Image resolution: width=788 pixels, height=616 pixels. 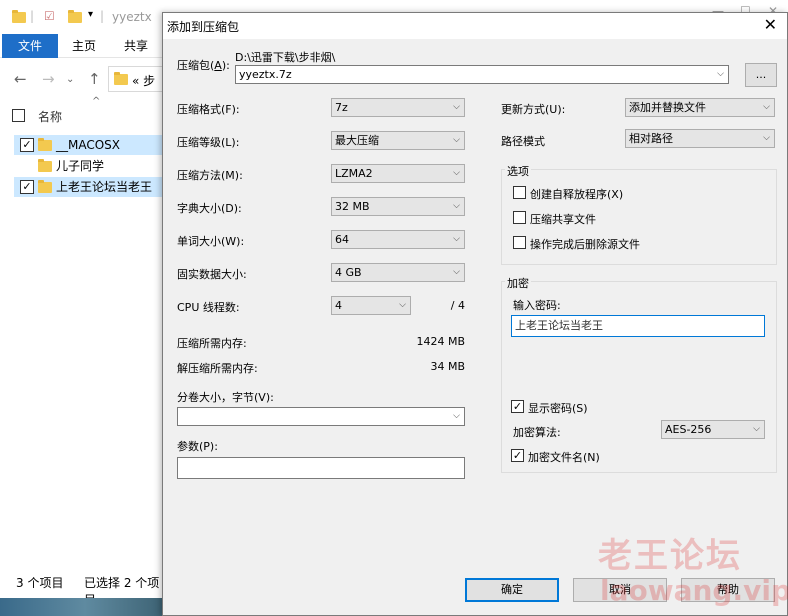 What do you see at coordinates (265, 74) in the screenshot?
I see `archive-name-value: yyeztx.7z` at bounding box center [265, 74].